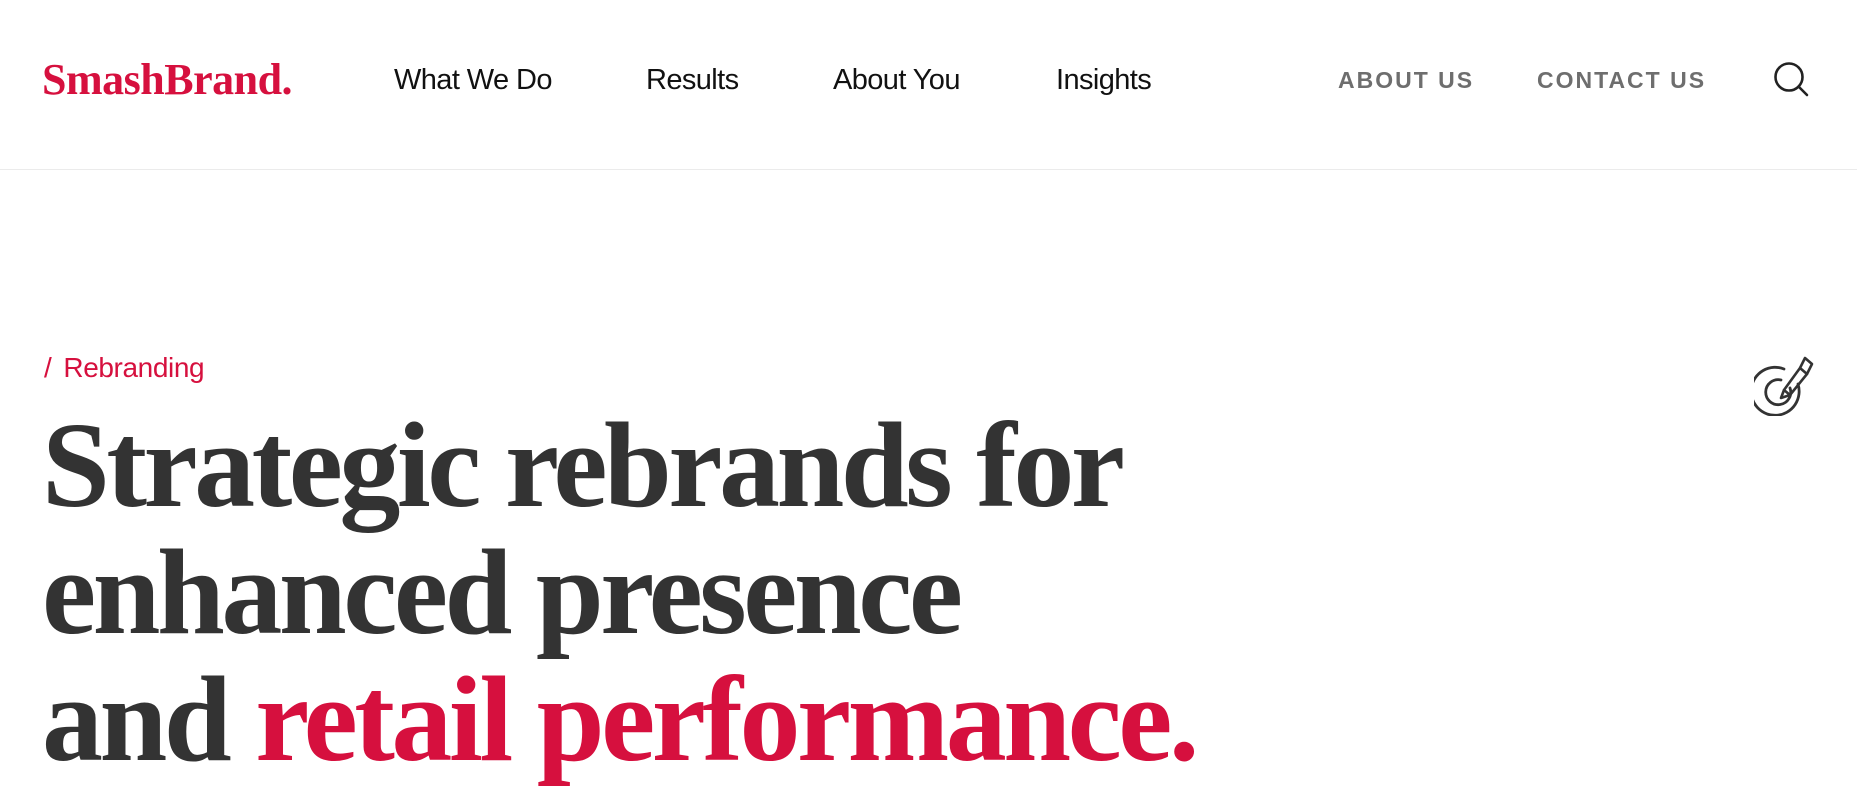 The image size is (1857, 807). I want to click on breadcrumb-rebranding: Rebranding, so click(133, 367).